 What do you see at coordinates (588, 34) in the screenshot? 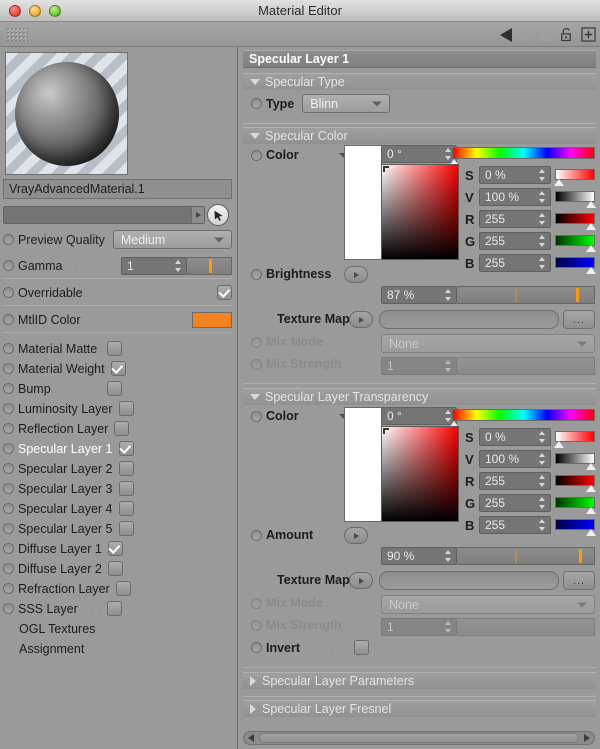
I see `plus-icon` at bounding box center [588, 34].